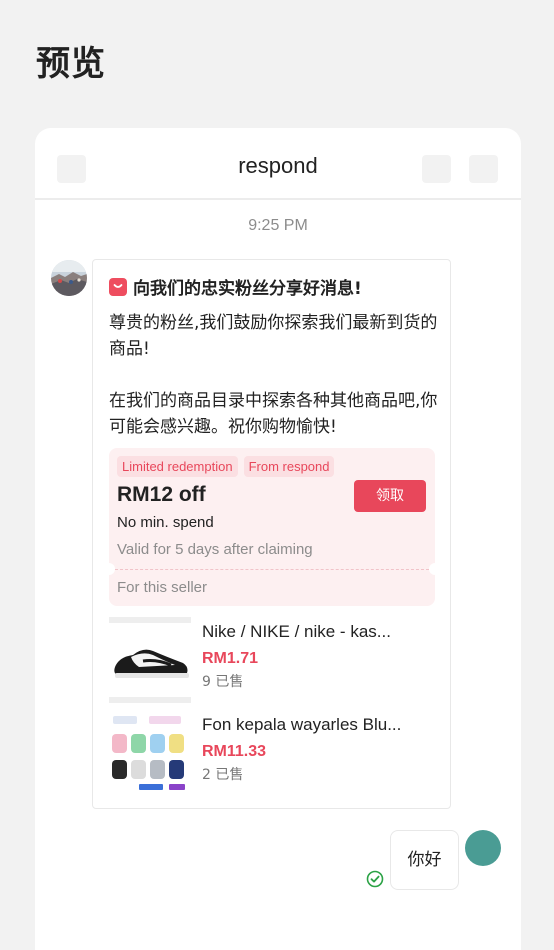 The width and height of the screenshot is (554, 950). I want to click on chat-header: respond, so click(278, 164).